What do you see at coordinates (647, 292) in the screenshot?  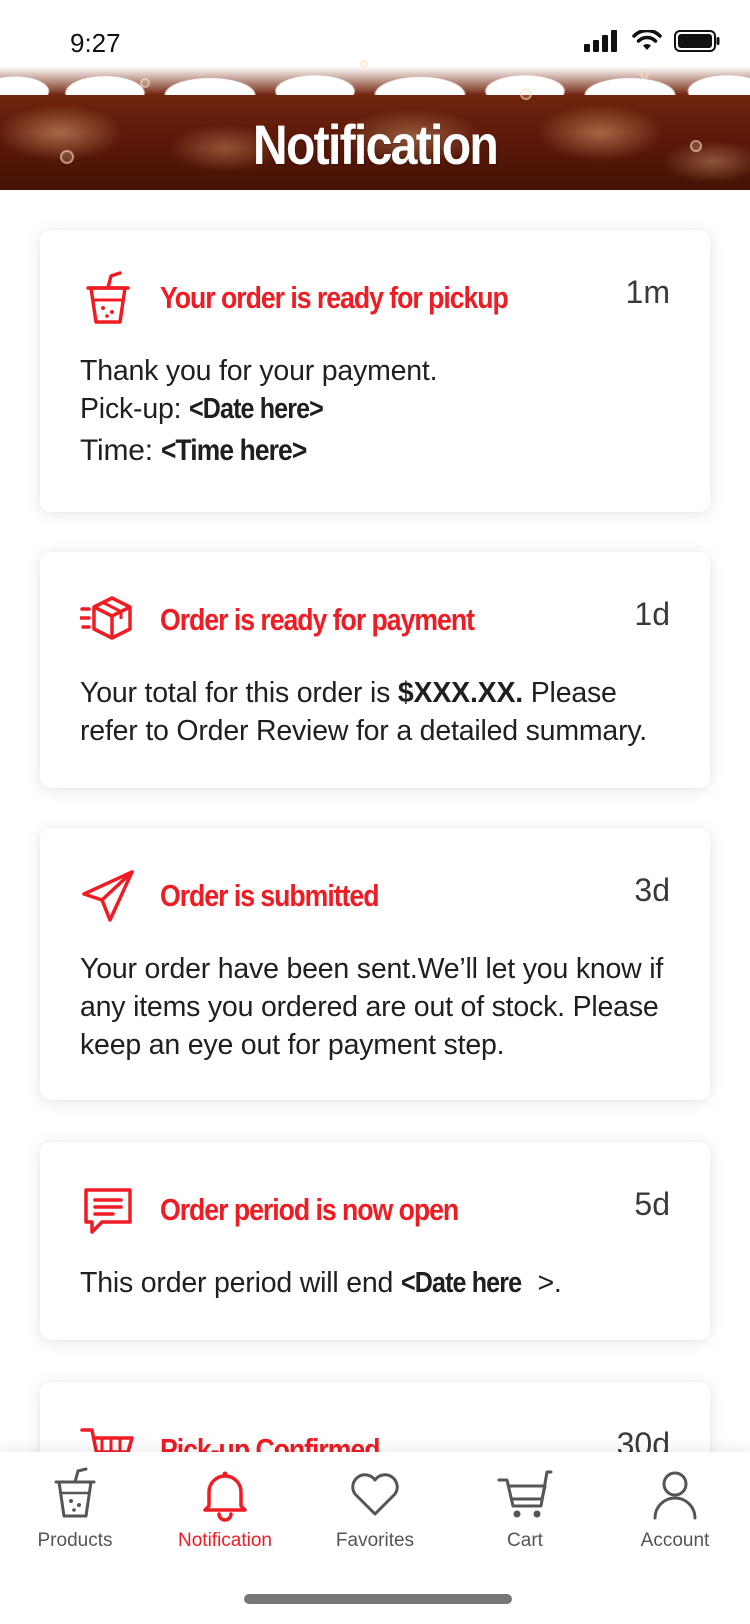 I see `notification-time: 1m` at bounding box center [647, 292].